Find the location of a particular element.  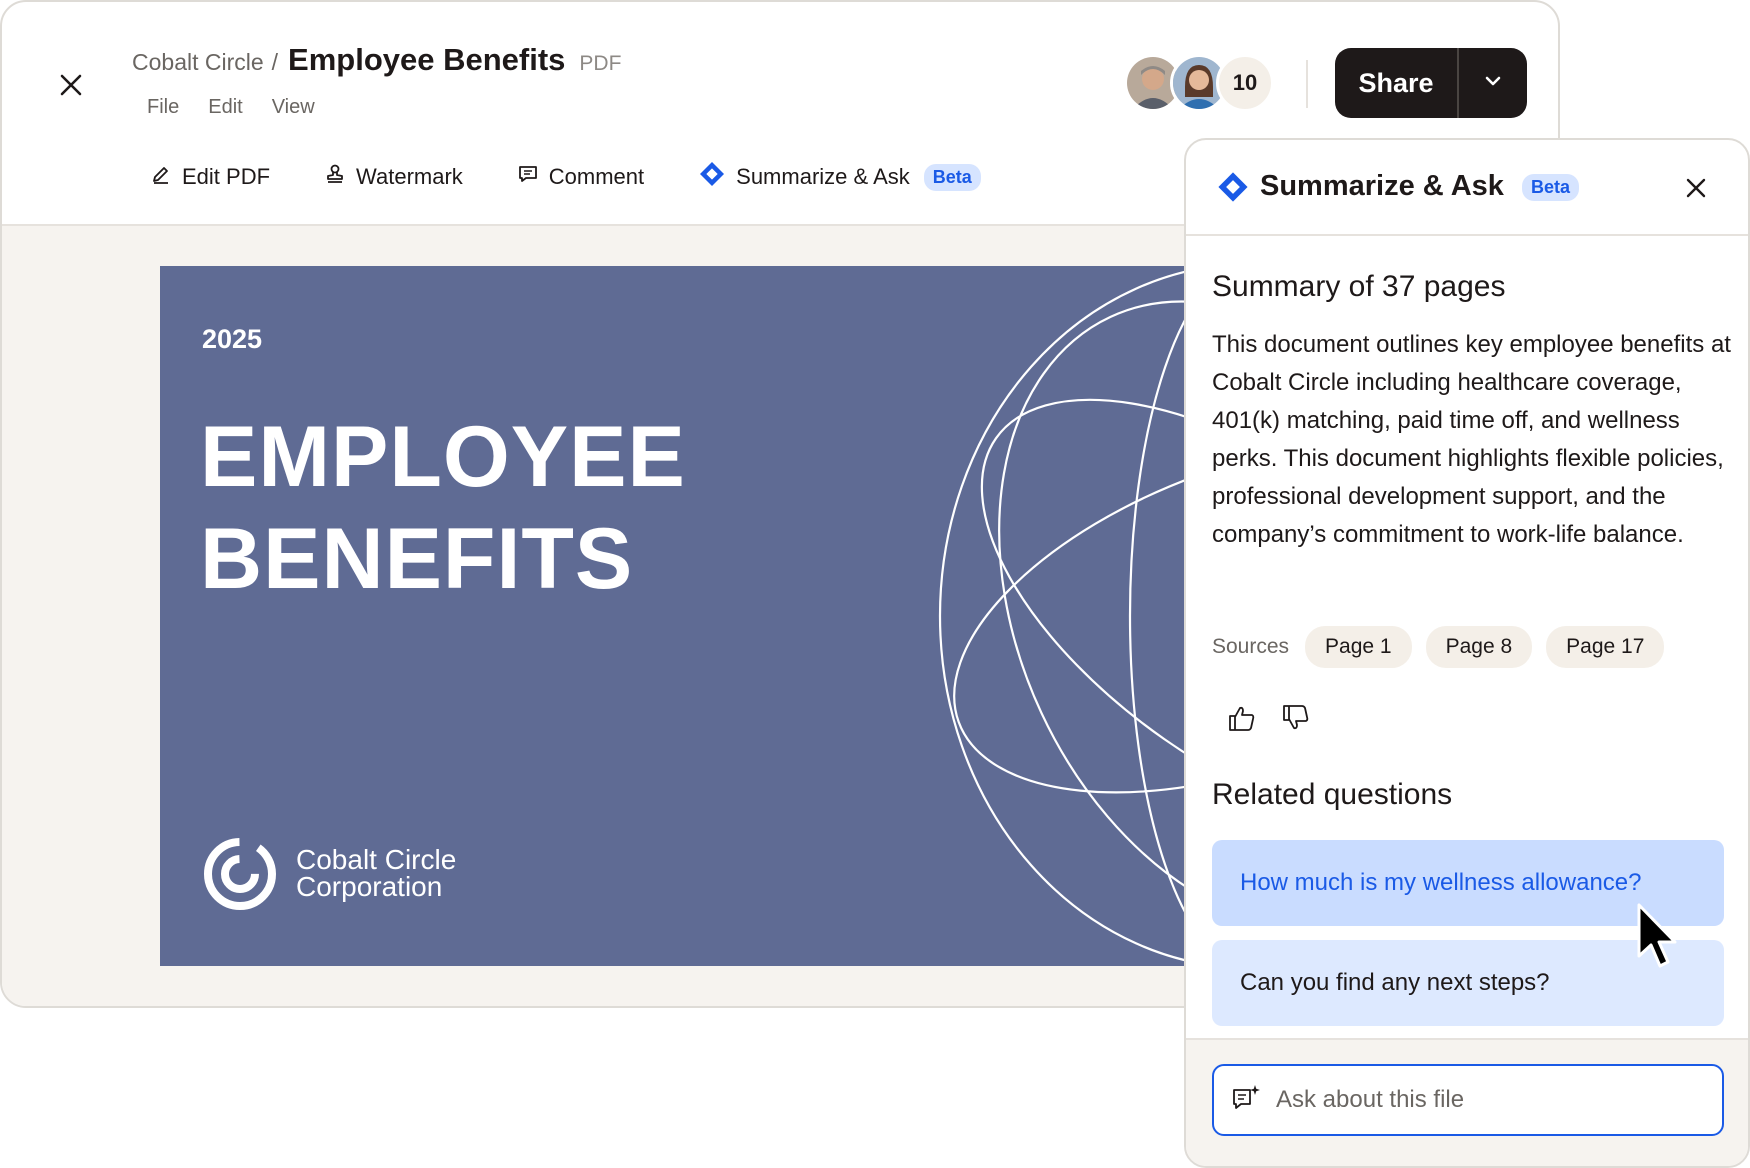

share-button-group: Share is located at coordinates (1431, 83).